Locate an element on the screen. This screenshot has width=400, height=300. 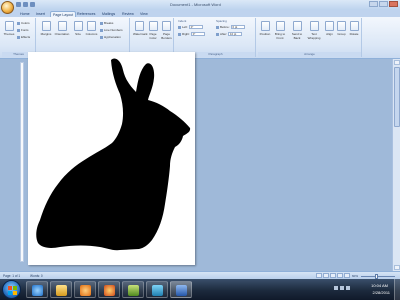
line-numbers-icon is located at coordinates (101, 30).